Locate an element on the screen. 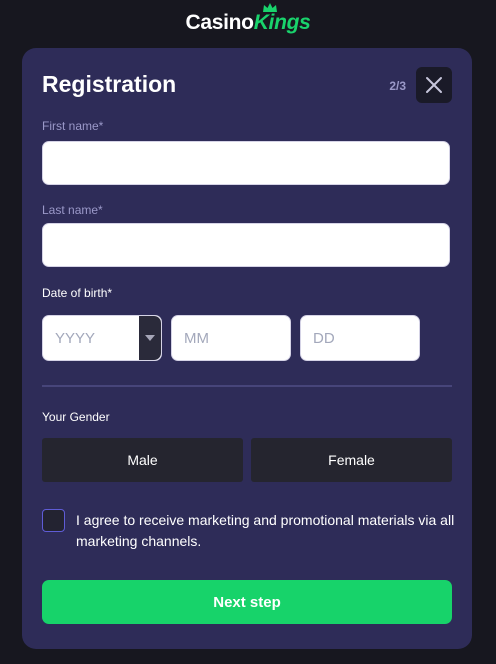 This screenshot has width=496, height=664. first-name-input is located at coordinates (246, 163).